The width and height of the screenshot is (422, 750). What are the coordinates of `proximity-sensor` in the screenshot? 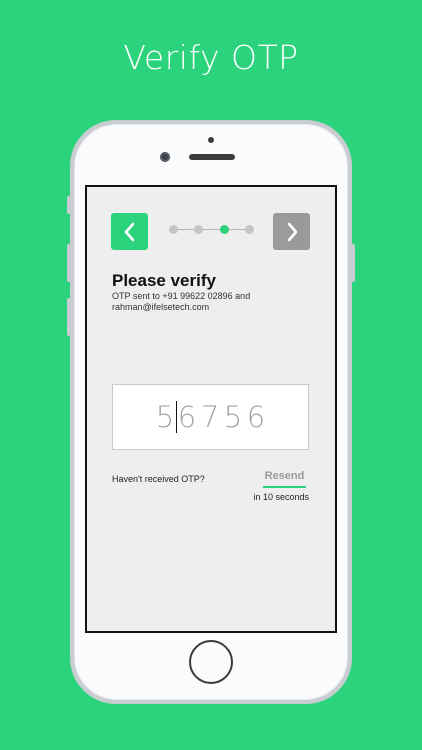 It's located at (211, 140).